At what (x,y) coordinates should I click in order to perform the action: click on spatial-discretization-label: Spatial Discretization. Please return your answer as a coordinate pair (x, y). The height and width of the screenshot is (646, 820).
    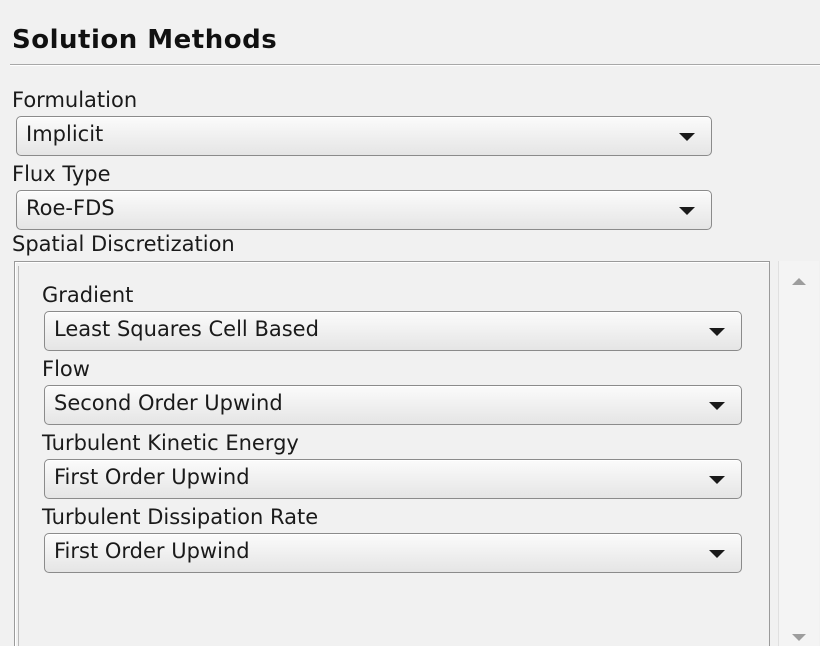
    Looking at the image, I should click on (125, 244).